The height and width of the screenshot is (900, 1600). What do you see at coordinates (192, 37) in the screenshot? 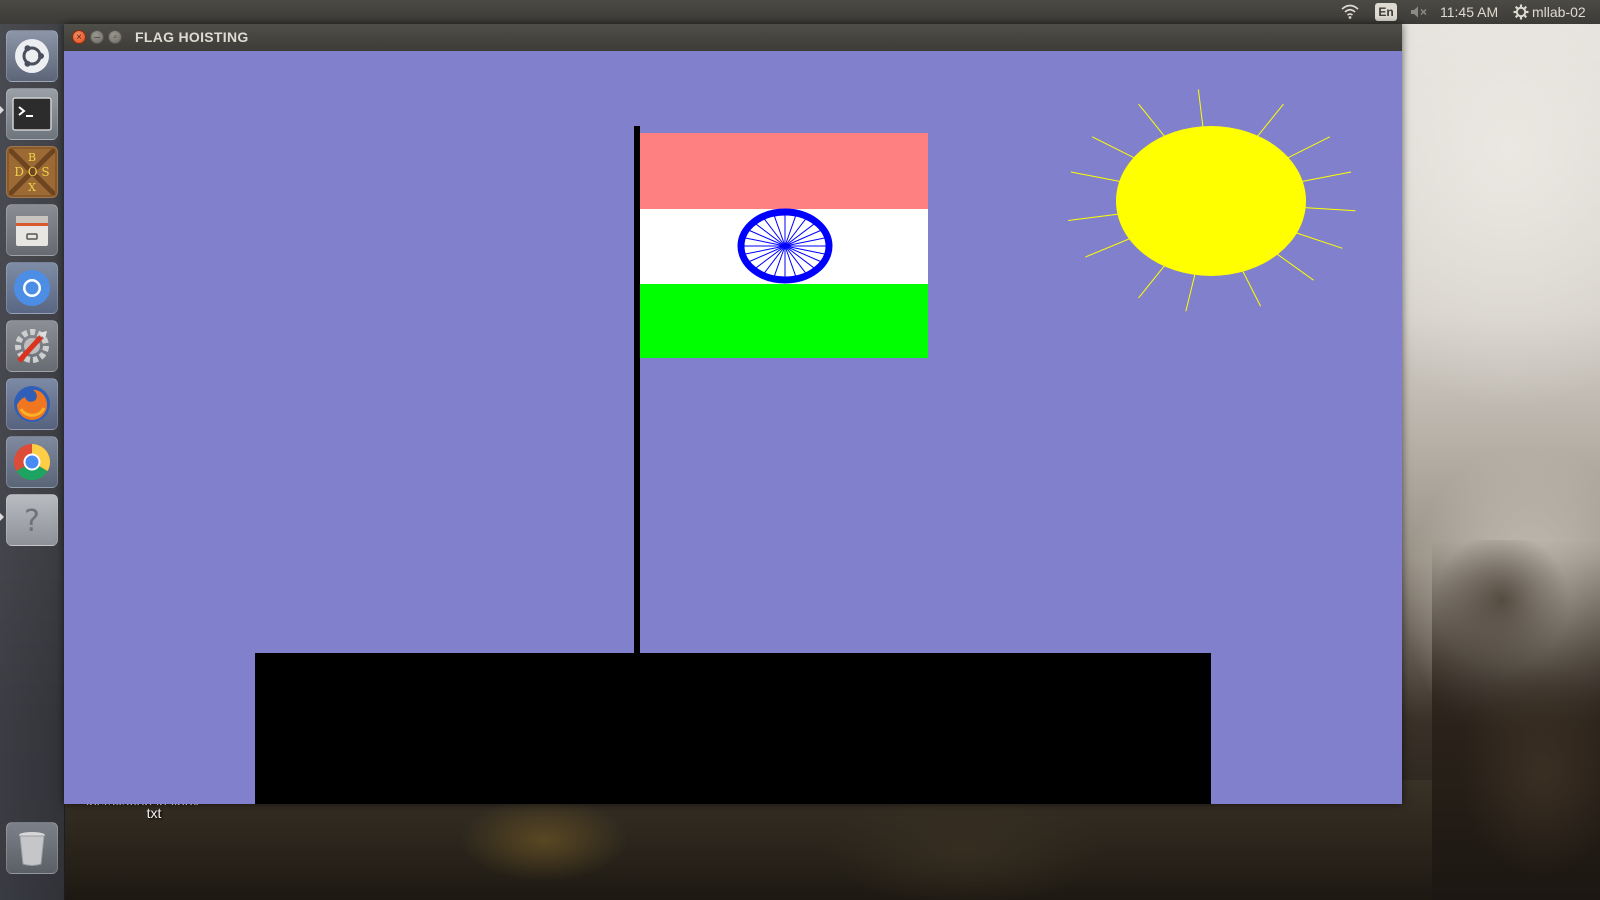
I see `window-title: FLAG HOISTING` at bounding box center [192, 37].